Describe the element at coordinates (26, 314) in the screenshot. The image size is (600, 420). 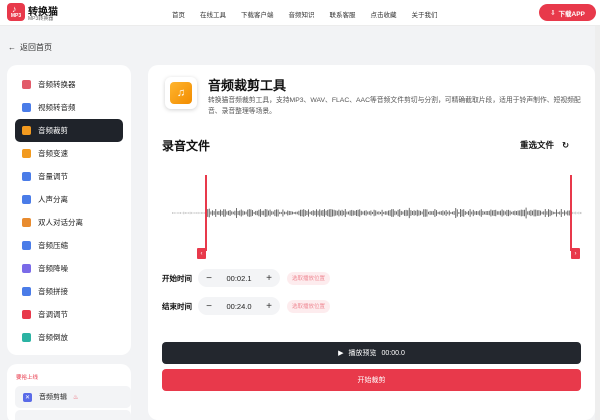
I see `pitch-icon` at that location.